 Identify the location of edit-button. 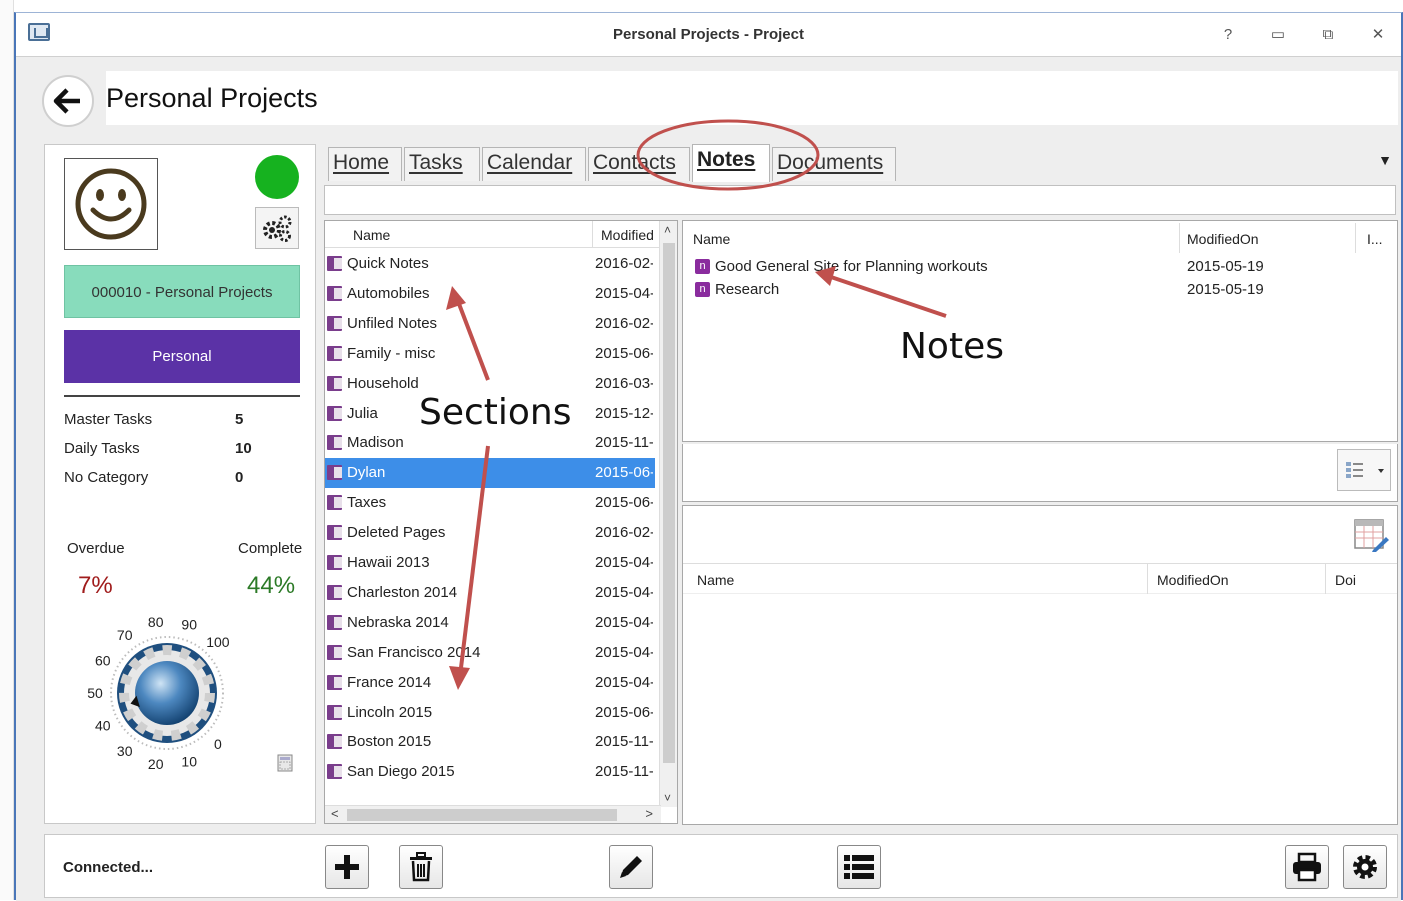
(631, 867).